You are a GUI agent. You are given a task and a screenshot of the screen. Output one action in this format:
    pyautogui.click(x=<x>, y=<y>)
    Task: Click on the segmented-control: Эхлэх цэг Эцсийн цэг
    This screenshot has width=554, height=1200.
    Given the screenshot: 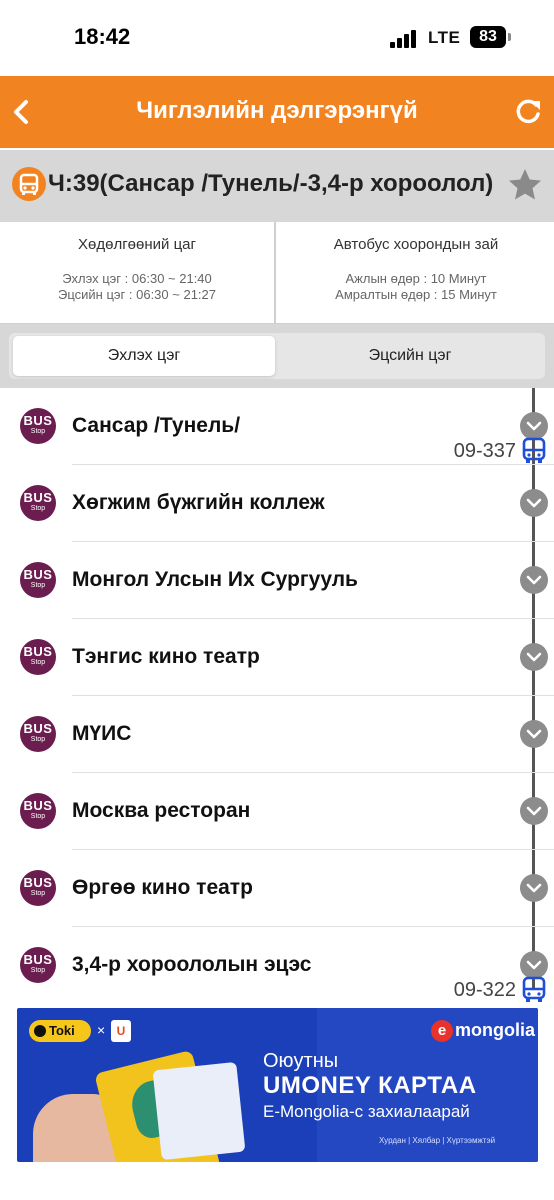 What is the action you would take?
    pyautogui.click(x=277, y=356)
    